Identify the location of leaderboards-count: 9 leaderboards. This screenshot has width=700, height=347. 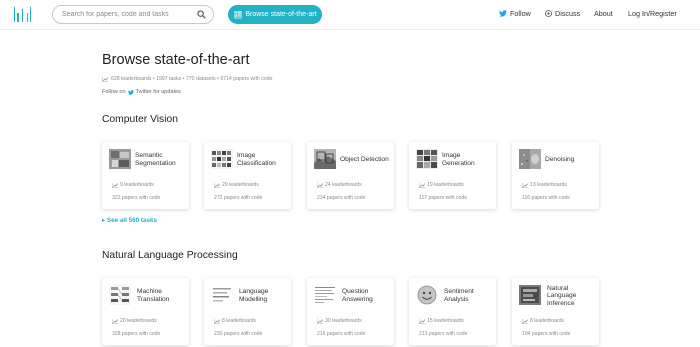
(133, 185).